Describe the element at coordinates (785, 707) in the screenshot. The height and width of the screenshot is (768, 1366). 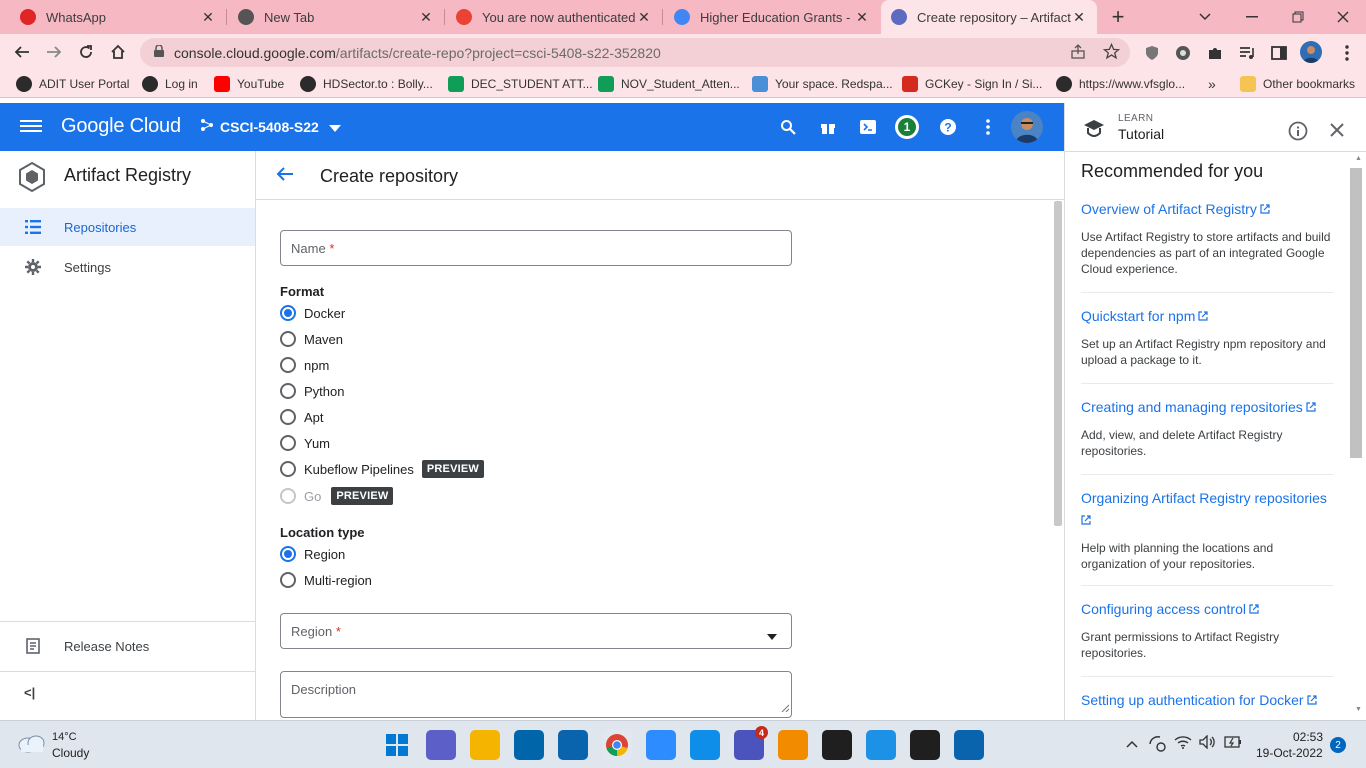
I see `resize-handle-icon` at that location.